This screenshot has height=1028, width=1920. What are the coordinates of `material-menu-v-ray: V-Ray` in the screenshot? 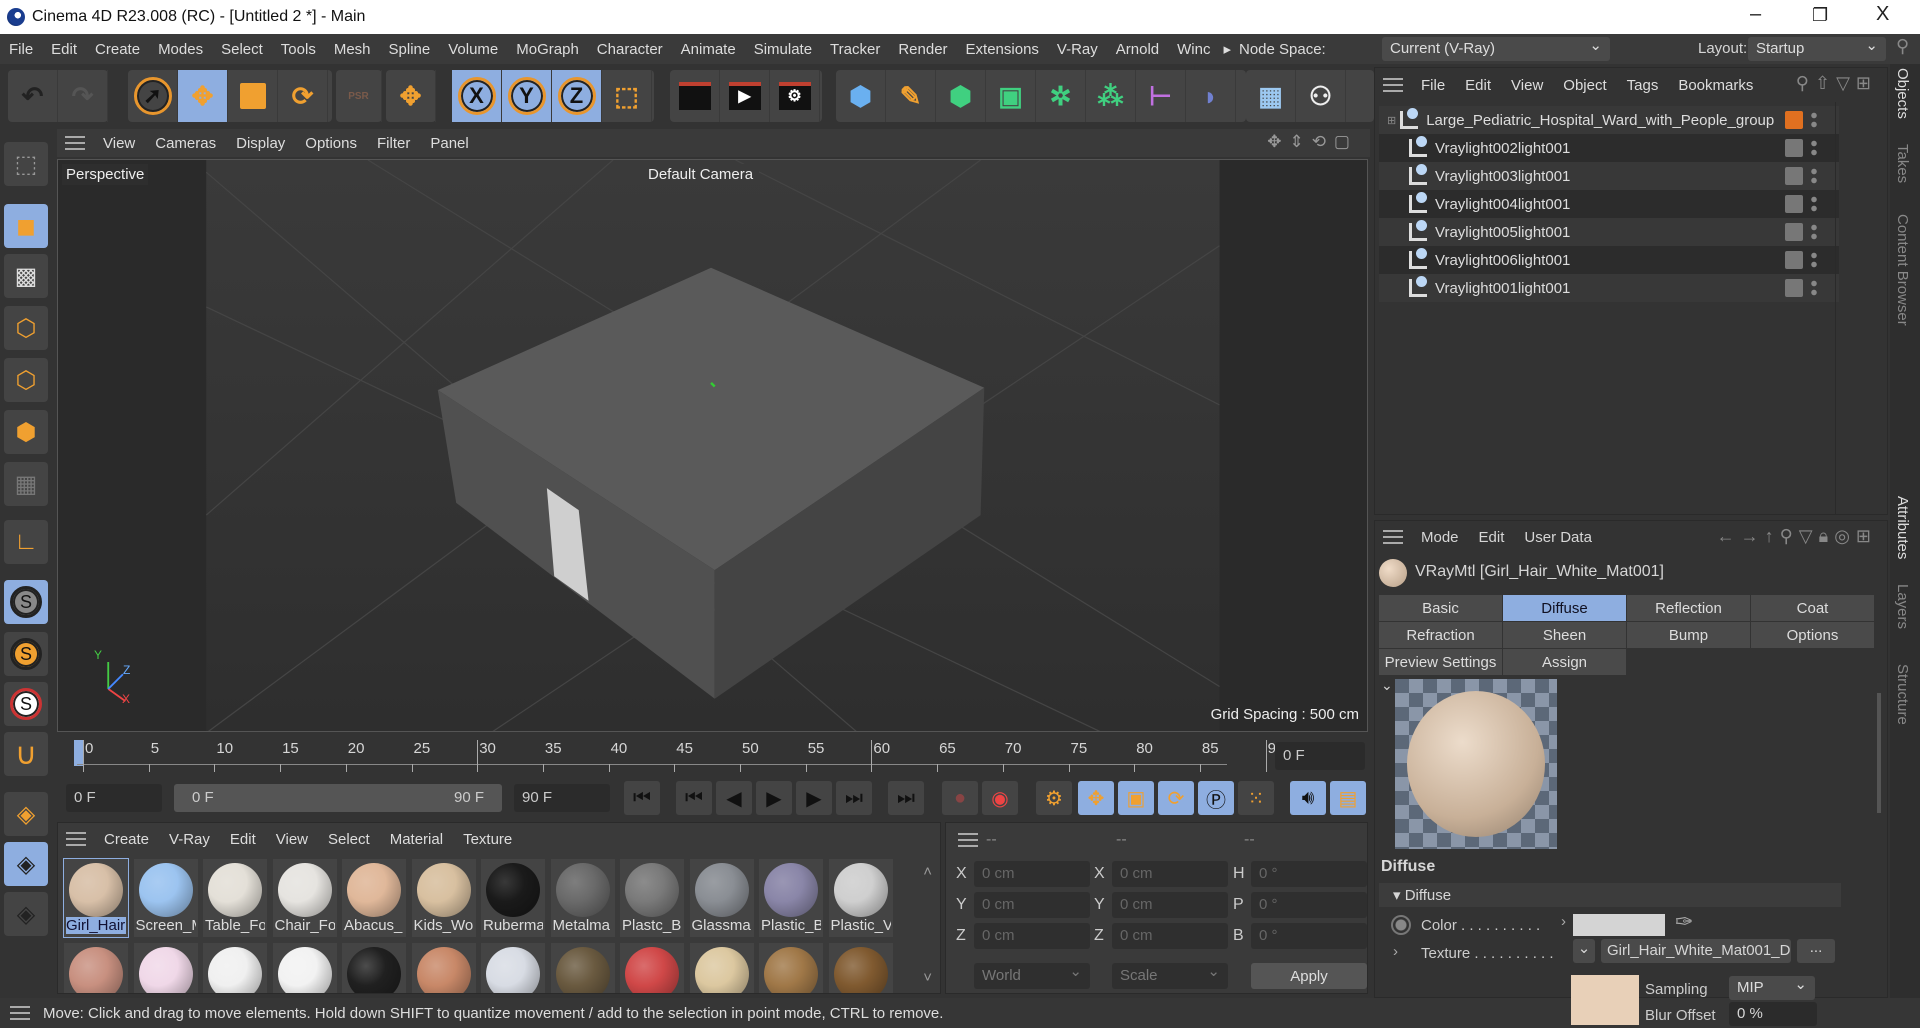 It's located at (189, 839).